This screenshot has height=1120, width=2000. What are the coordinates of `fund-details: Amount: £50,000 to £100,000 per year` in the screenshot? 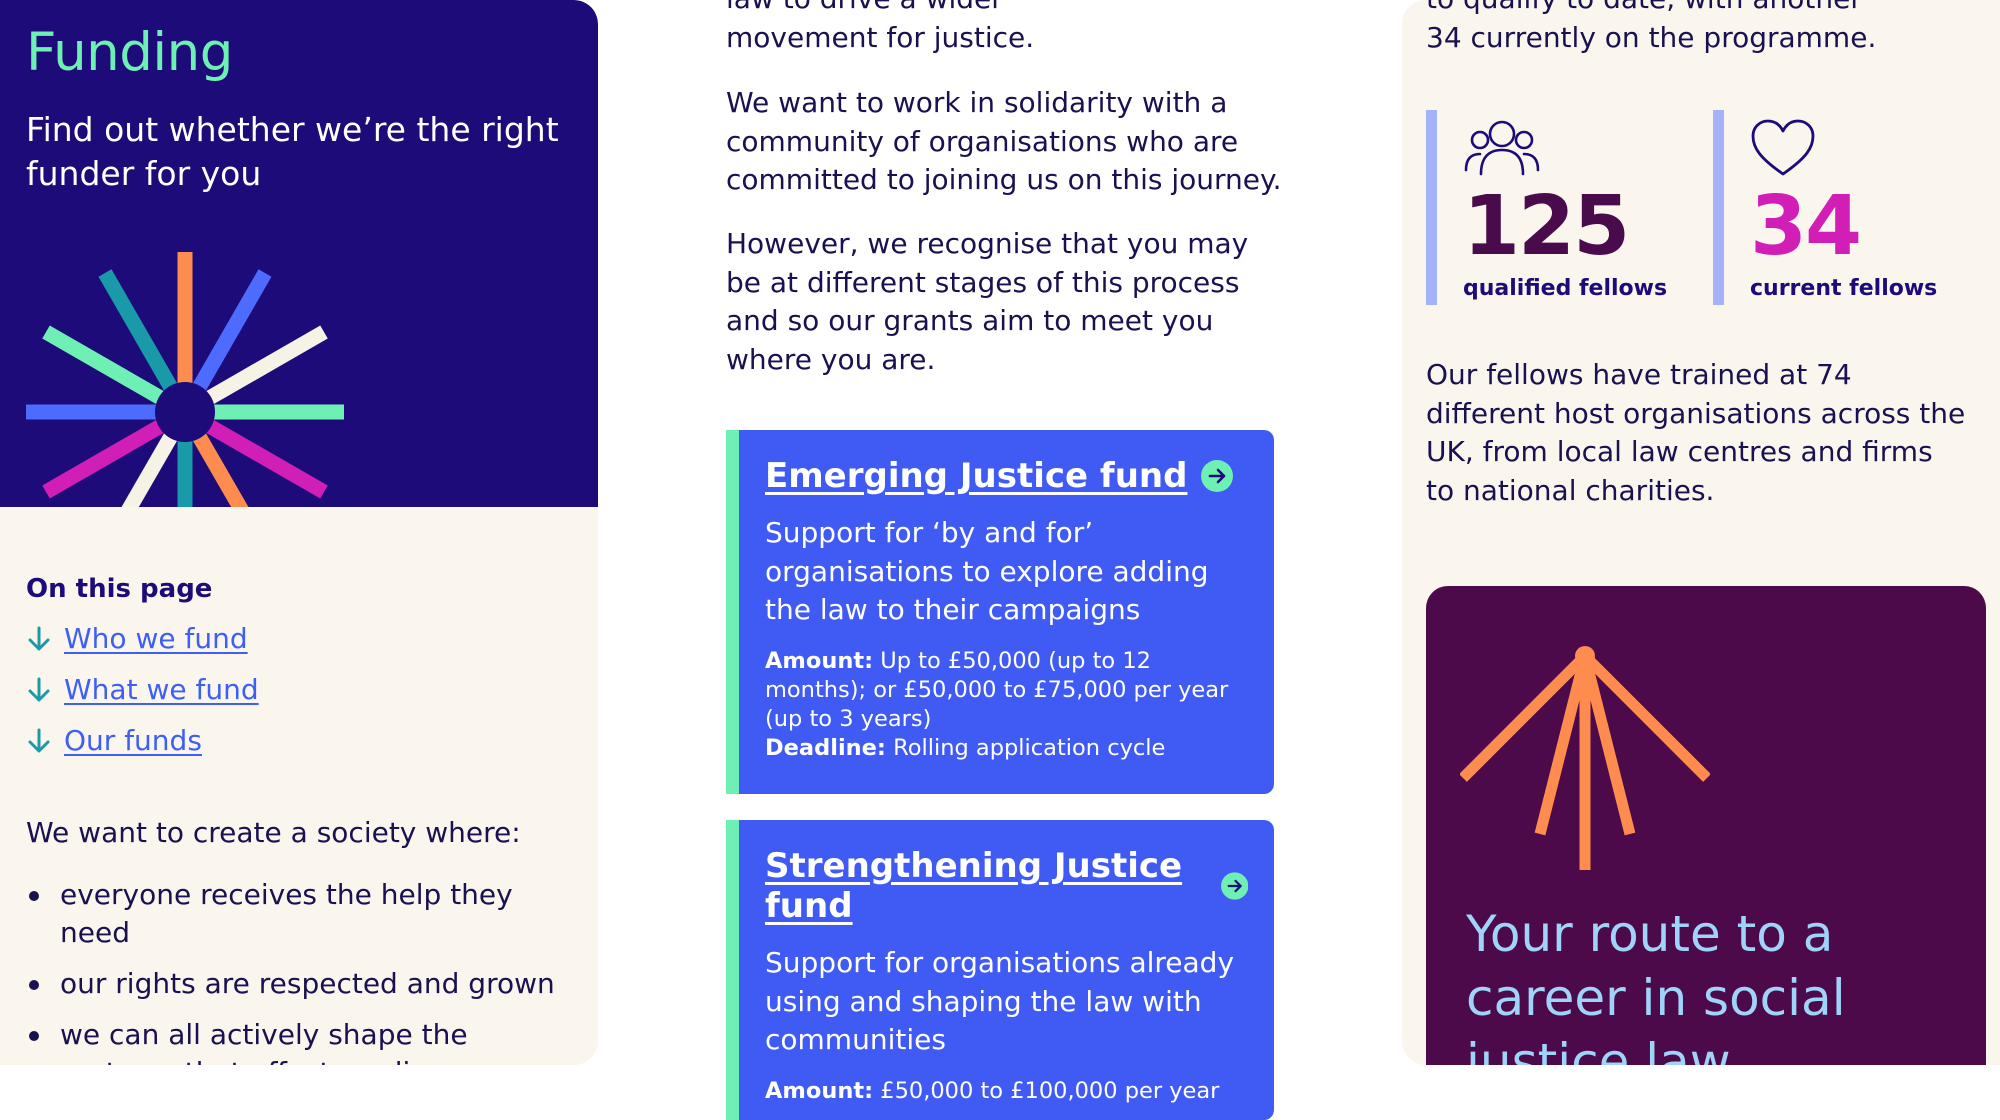 It's located at (1006, 1091).